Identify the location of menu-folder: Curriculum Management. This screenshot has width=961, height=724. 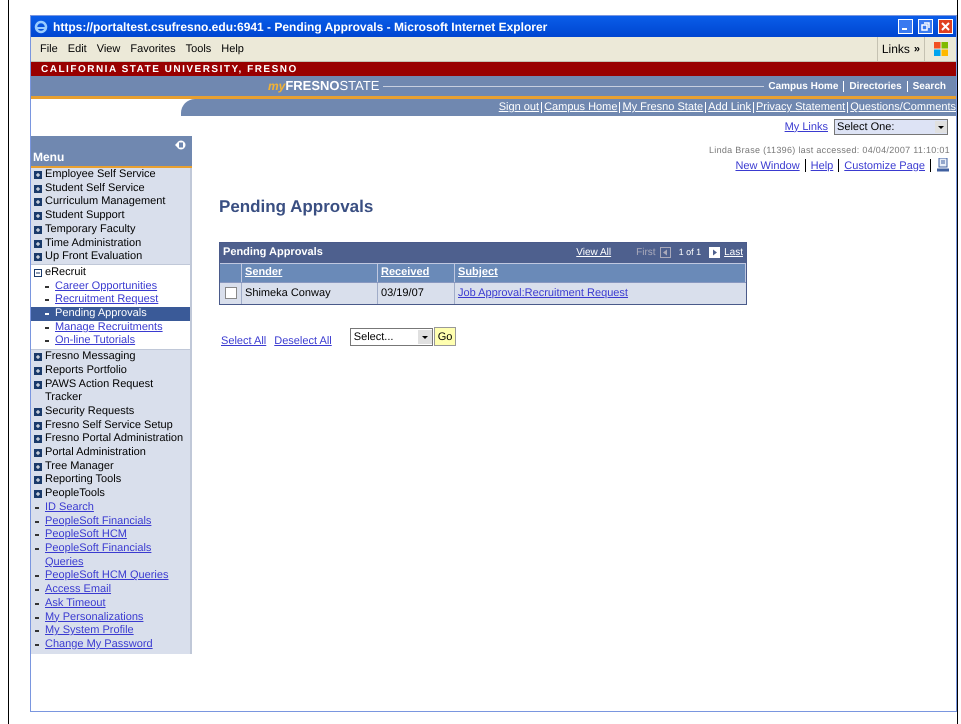
(110, 202).